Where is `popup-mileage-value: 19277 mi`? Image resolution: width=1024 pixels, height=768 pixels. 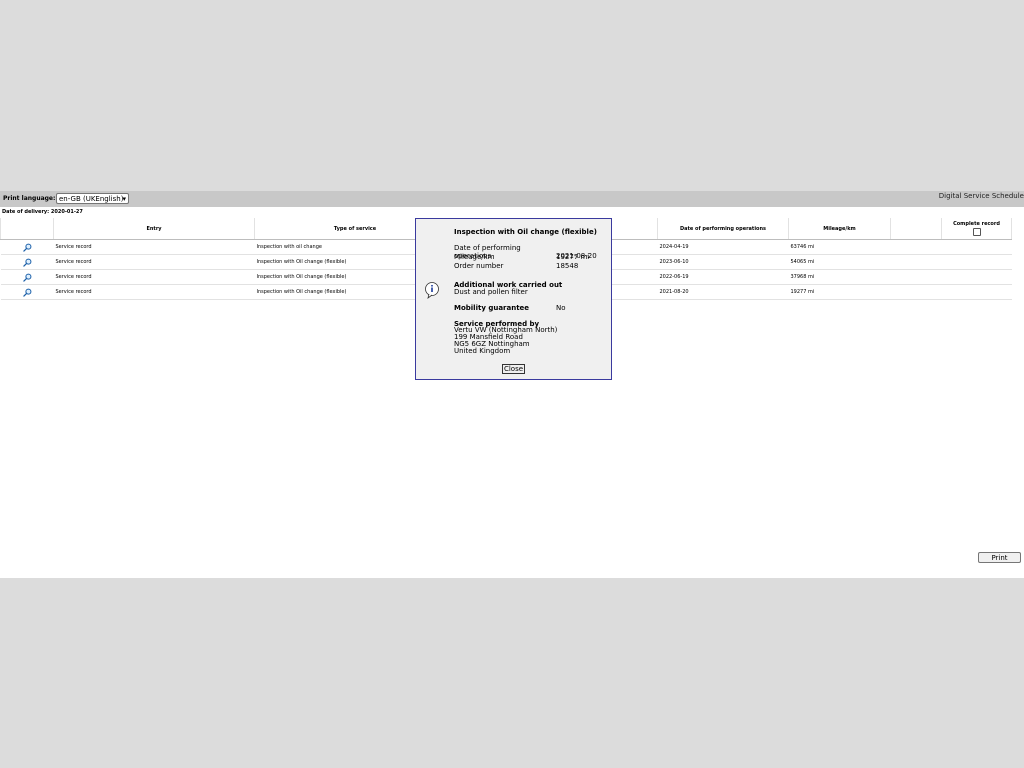 popup-mileage-value: 19277 mi is located at coordinates (573, 257).